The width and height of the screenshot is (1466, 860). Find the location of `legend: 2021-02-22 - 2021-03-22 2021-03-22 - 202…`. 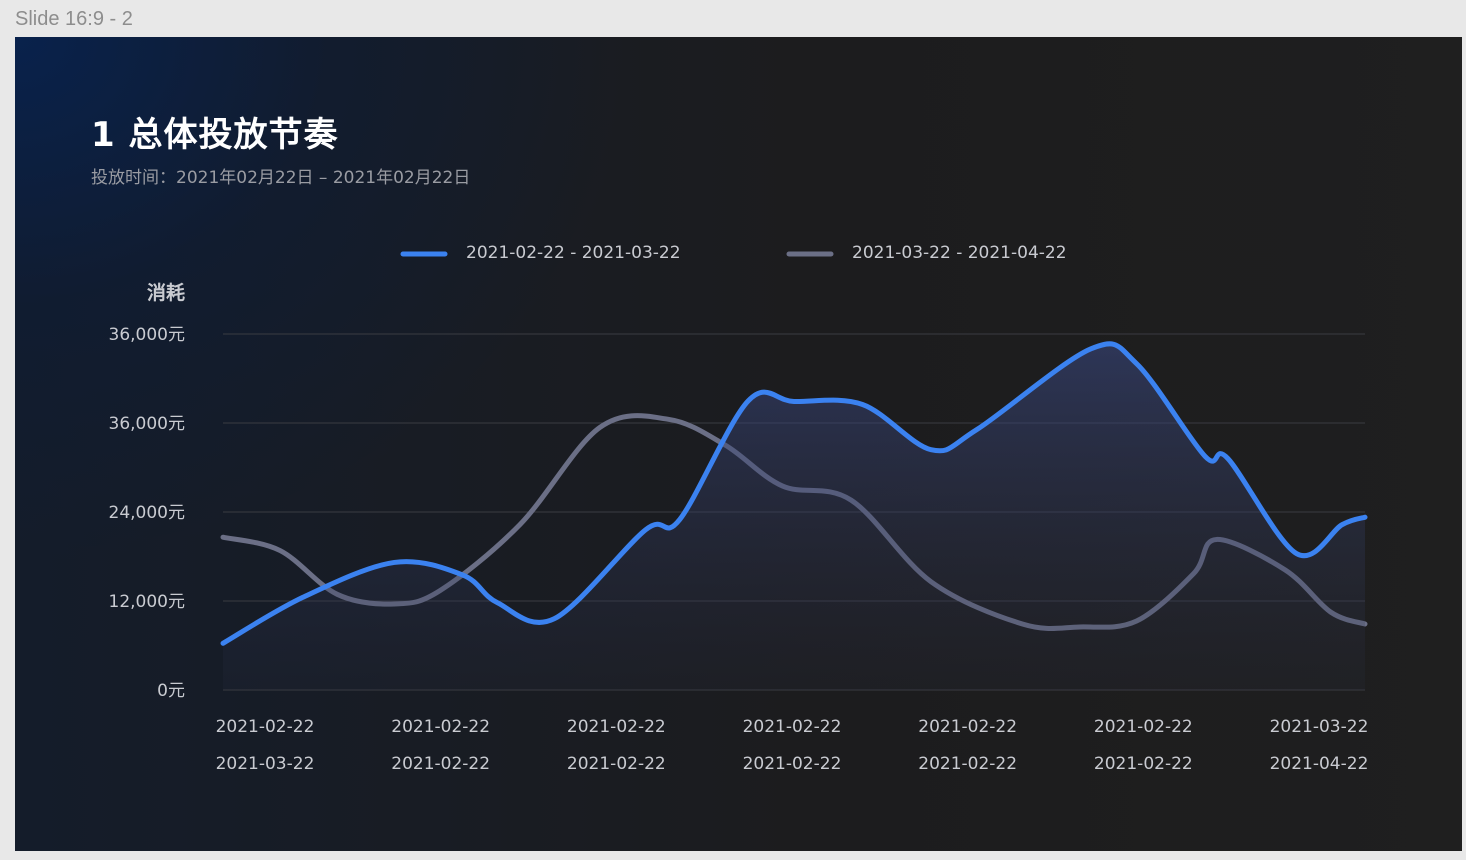

legend: 2021-02-22 - 2021-03-22 2021-03-22 - 202… is located at coordinates (733, 253).